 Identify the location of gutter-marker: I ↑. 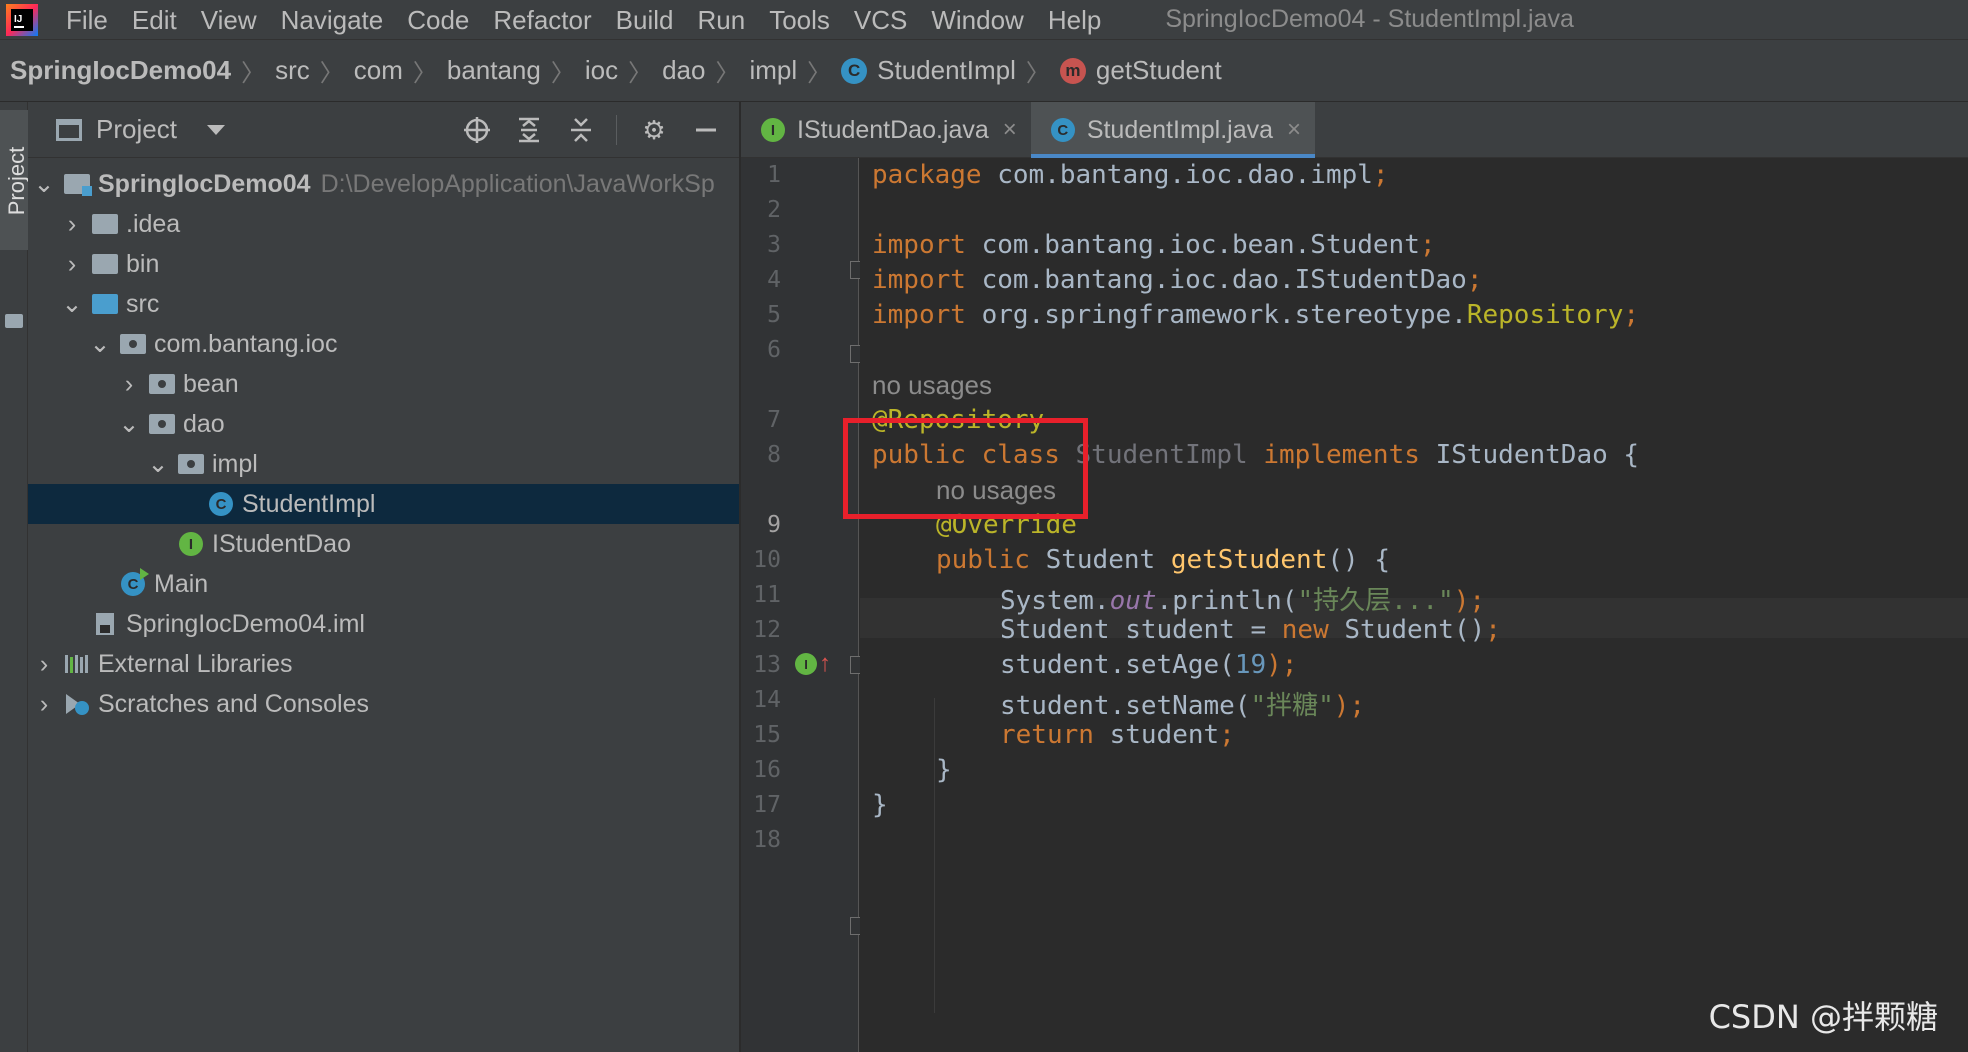
(813, 664).